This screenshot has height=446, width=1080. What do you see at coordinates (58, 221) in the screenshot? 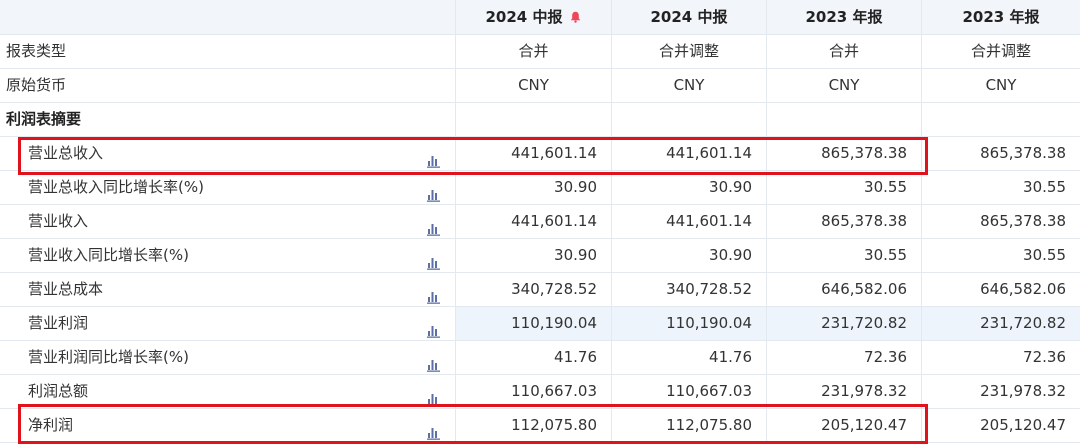
I see `row-label-text: 营业收入` at bounding box center [58, 221].